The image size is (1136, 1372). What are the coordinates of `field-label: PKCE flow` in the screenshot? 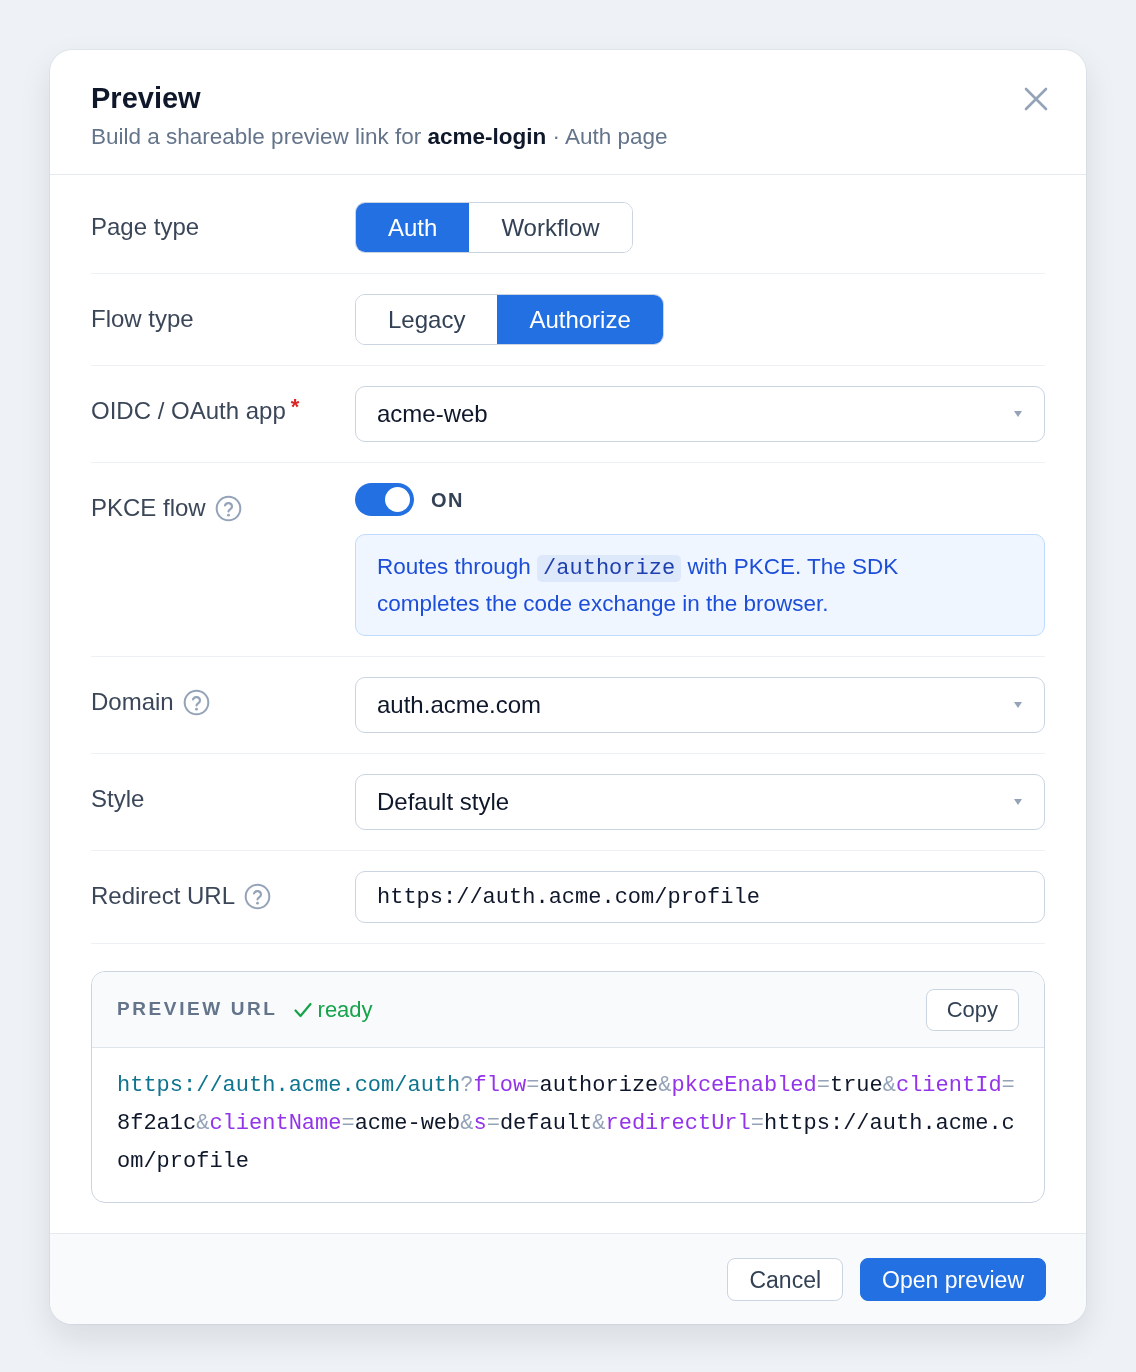 It's located at (148, 508).